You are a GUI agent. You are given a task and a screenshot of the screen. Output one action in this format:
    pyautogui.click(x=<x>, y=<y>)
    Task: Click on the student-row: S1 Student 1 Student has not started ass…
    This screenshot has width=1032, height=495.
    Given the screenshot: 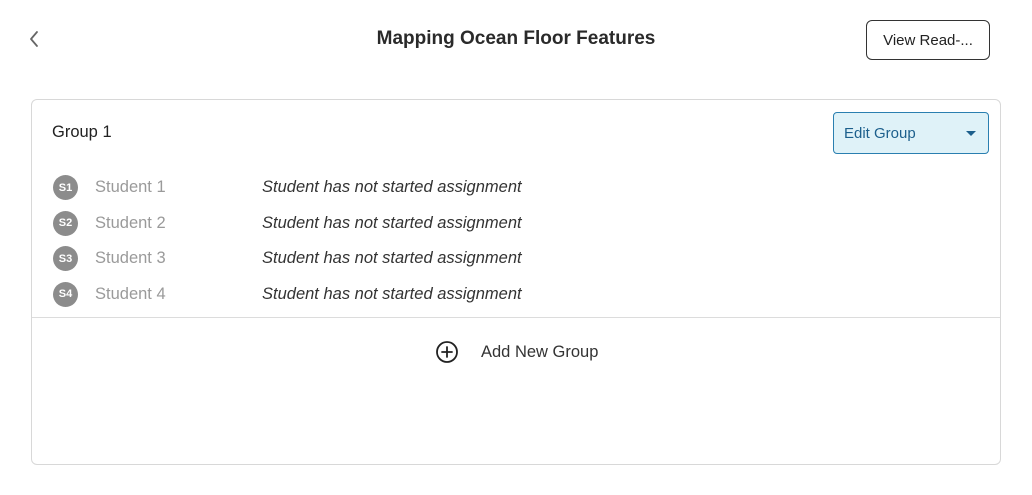 What is the action you would take?
    pyautogui.click(x=453, y=188)
    